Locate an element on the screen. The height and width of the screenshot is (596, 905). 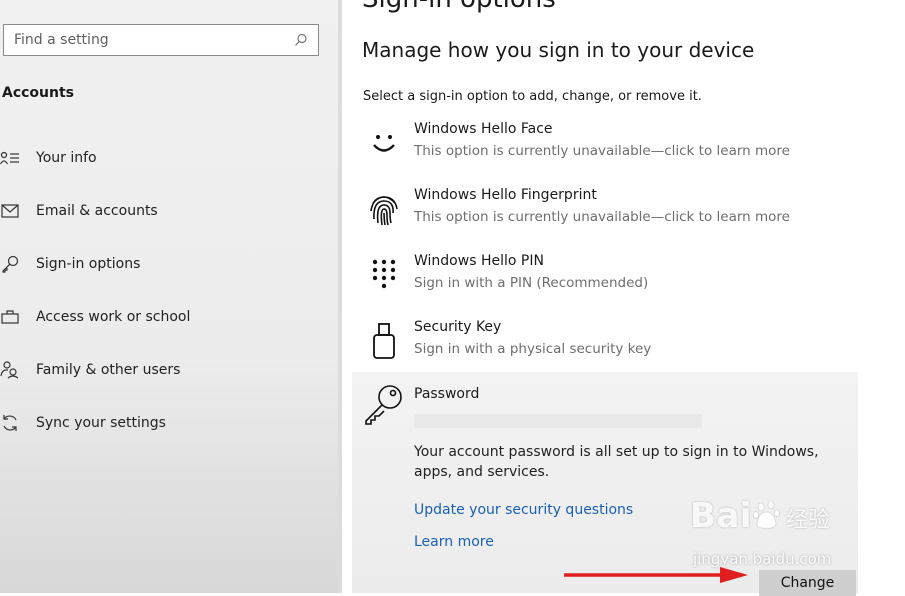
usb-key-icon is located at coordinates (384, 341).